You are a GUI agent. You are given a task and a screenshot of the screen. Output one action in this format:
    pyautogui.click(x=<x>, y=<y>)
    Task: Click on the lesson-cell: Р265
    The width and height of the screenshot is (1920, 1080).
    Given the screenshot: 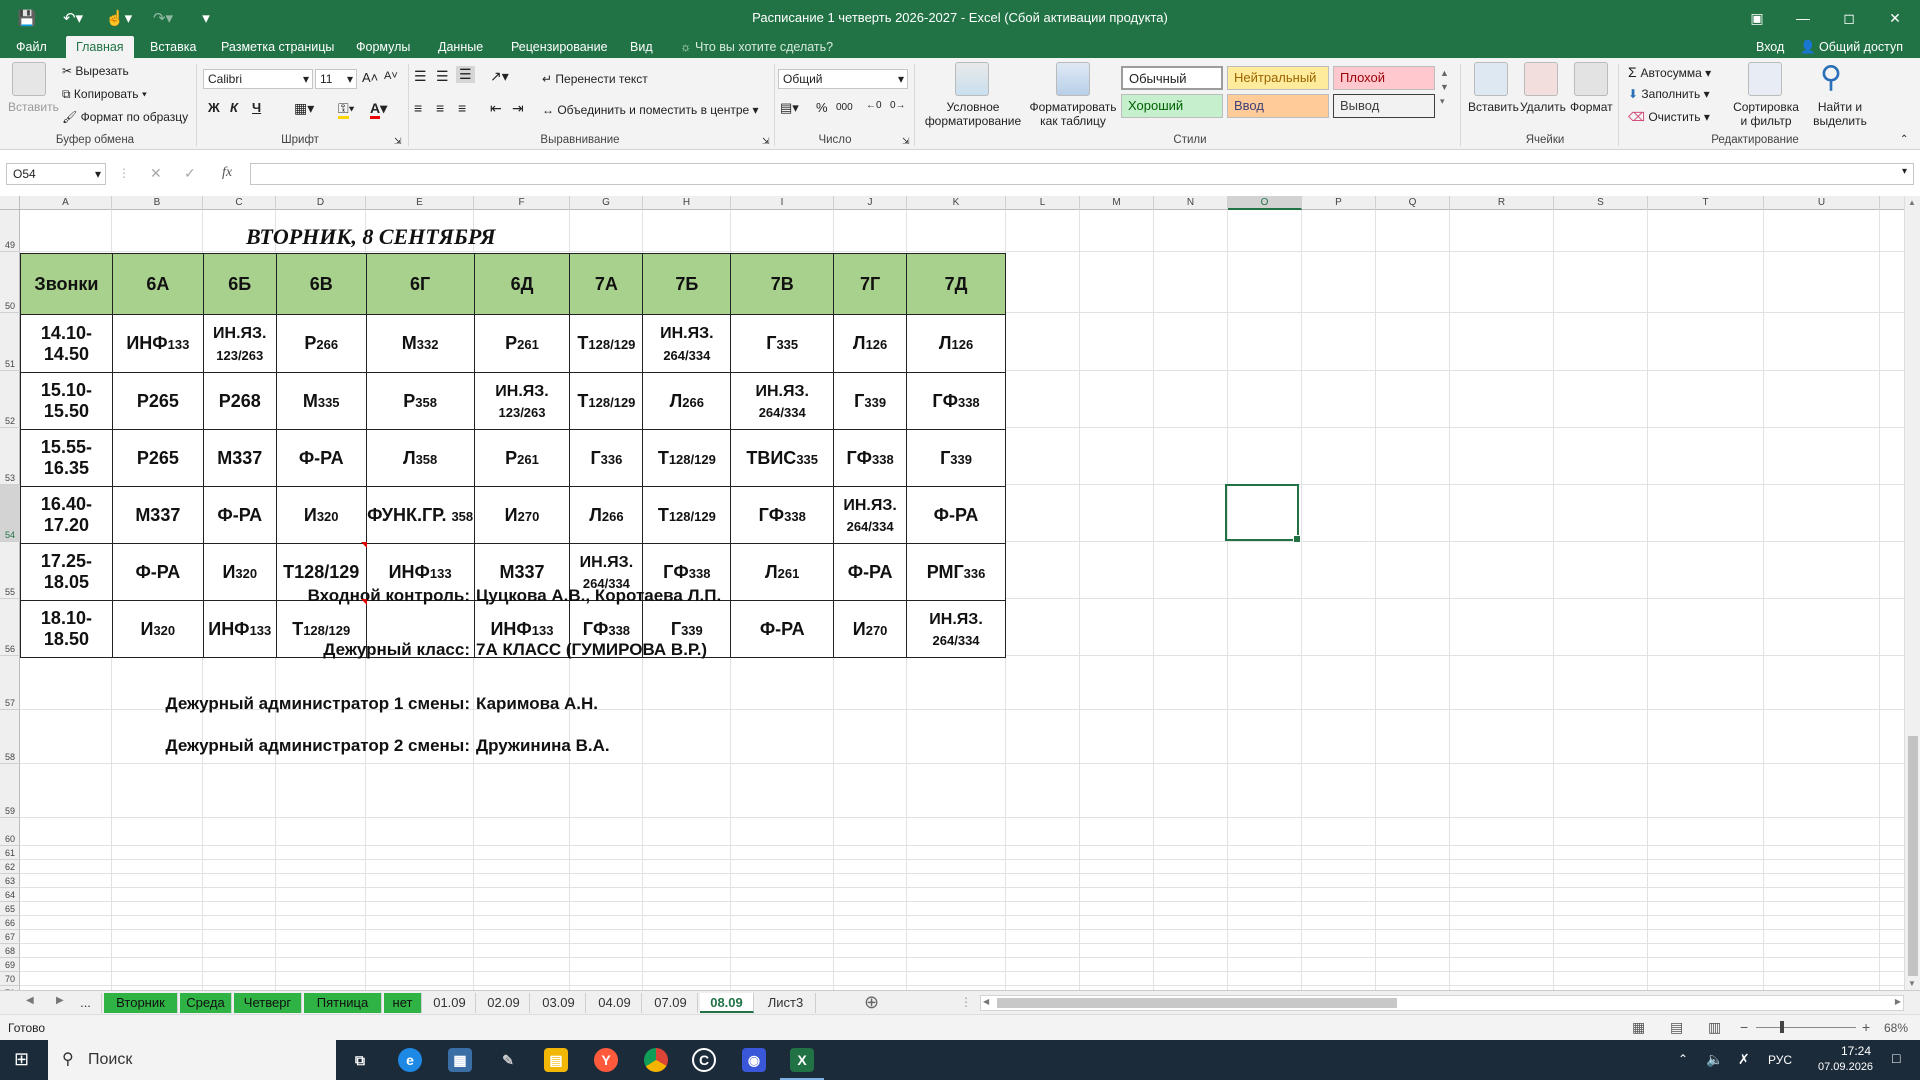 What is the action you would take?
    pyautogui.click(x=157, y=458)
    